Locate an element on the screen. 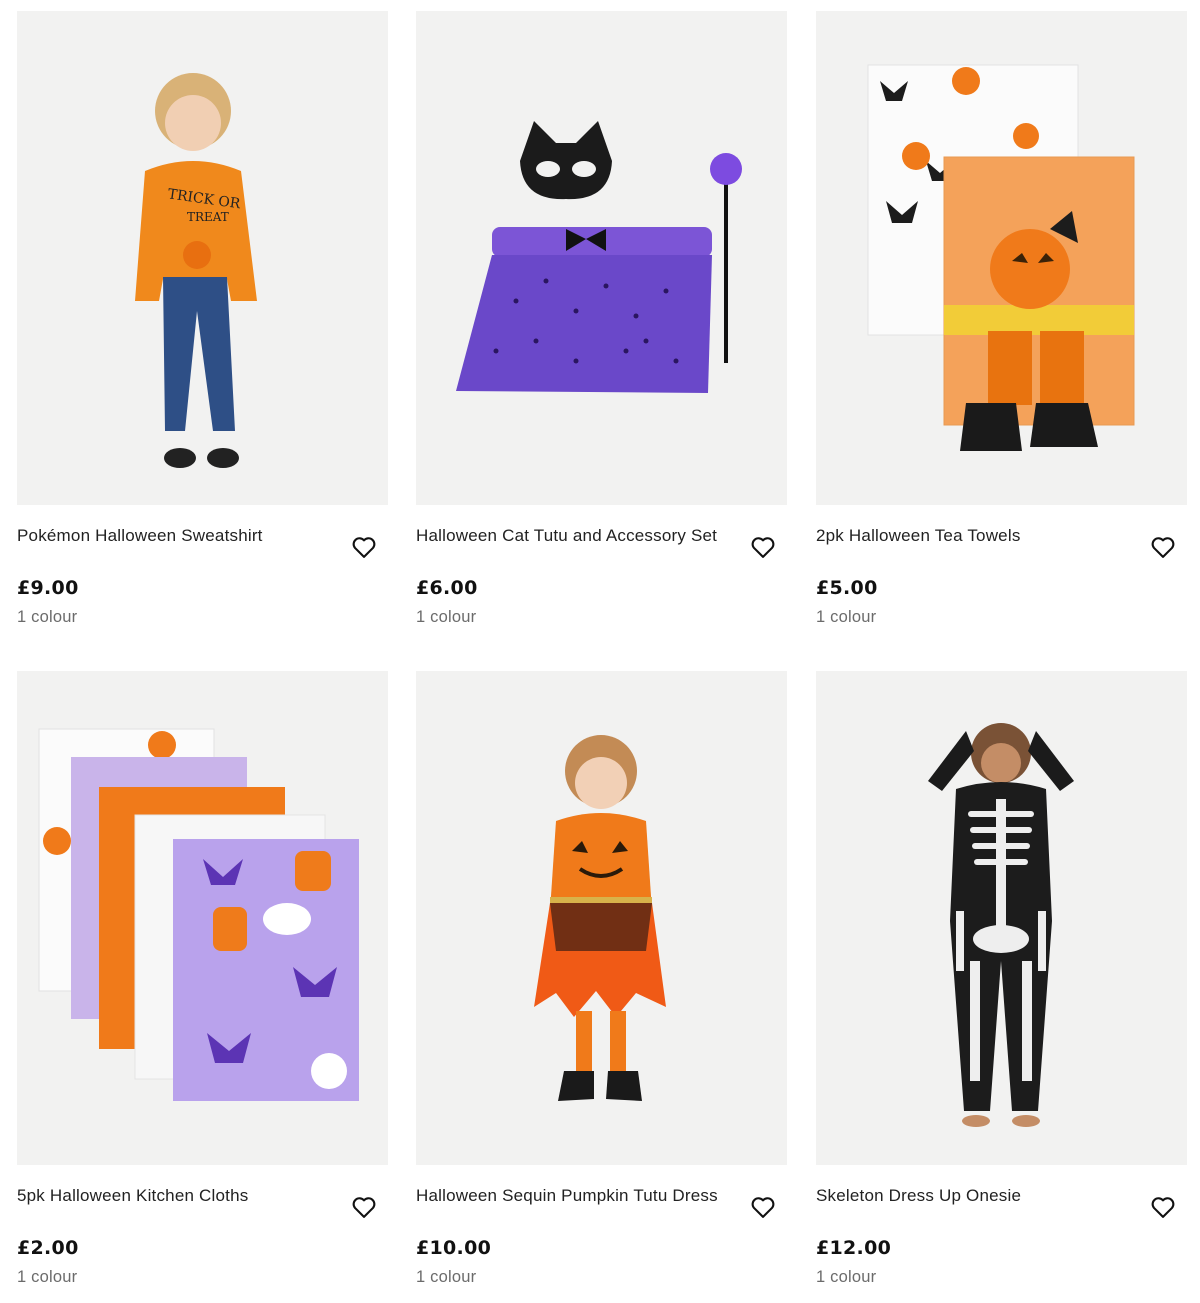 The width and height of the screenshot is (1200, 1303). product-name: Skeleton Dress Up Onesie is located at coordinates (976, 1196).